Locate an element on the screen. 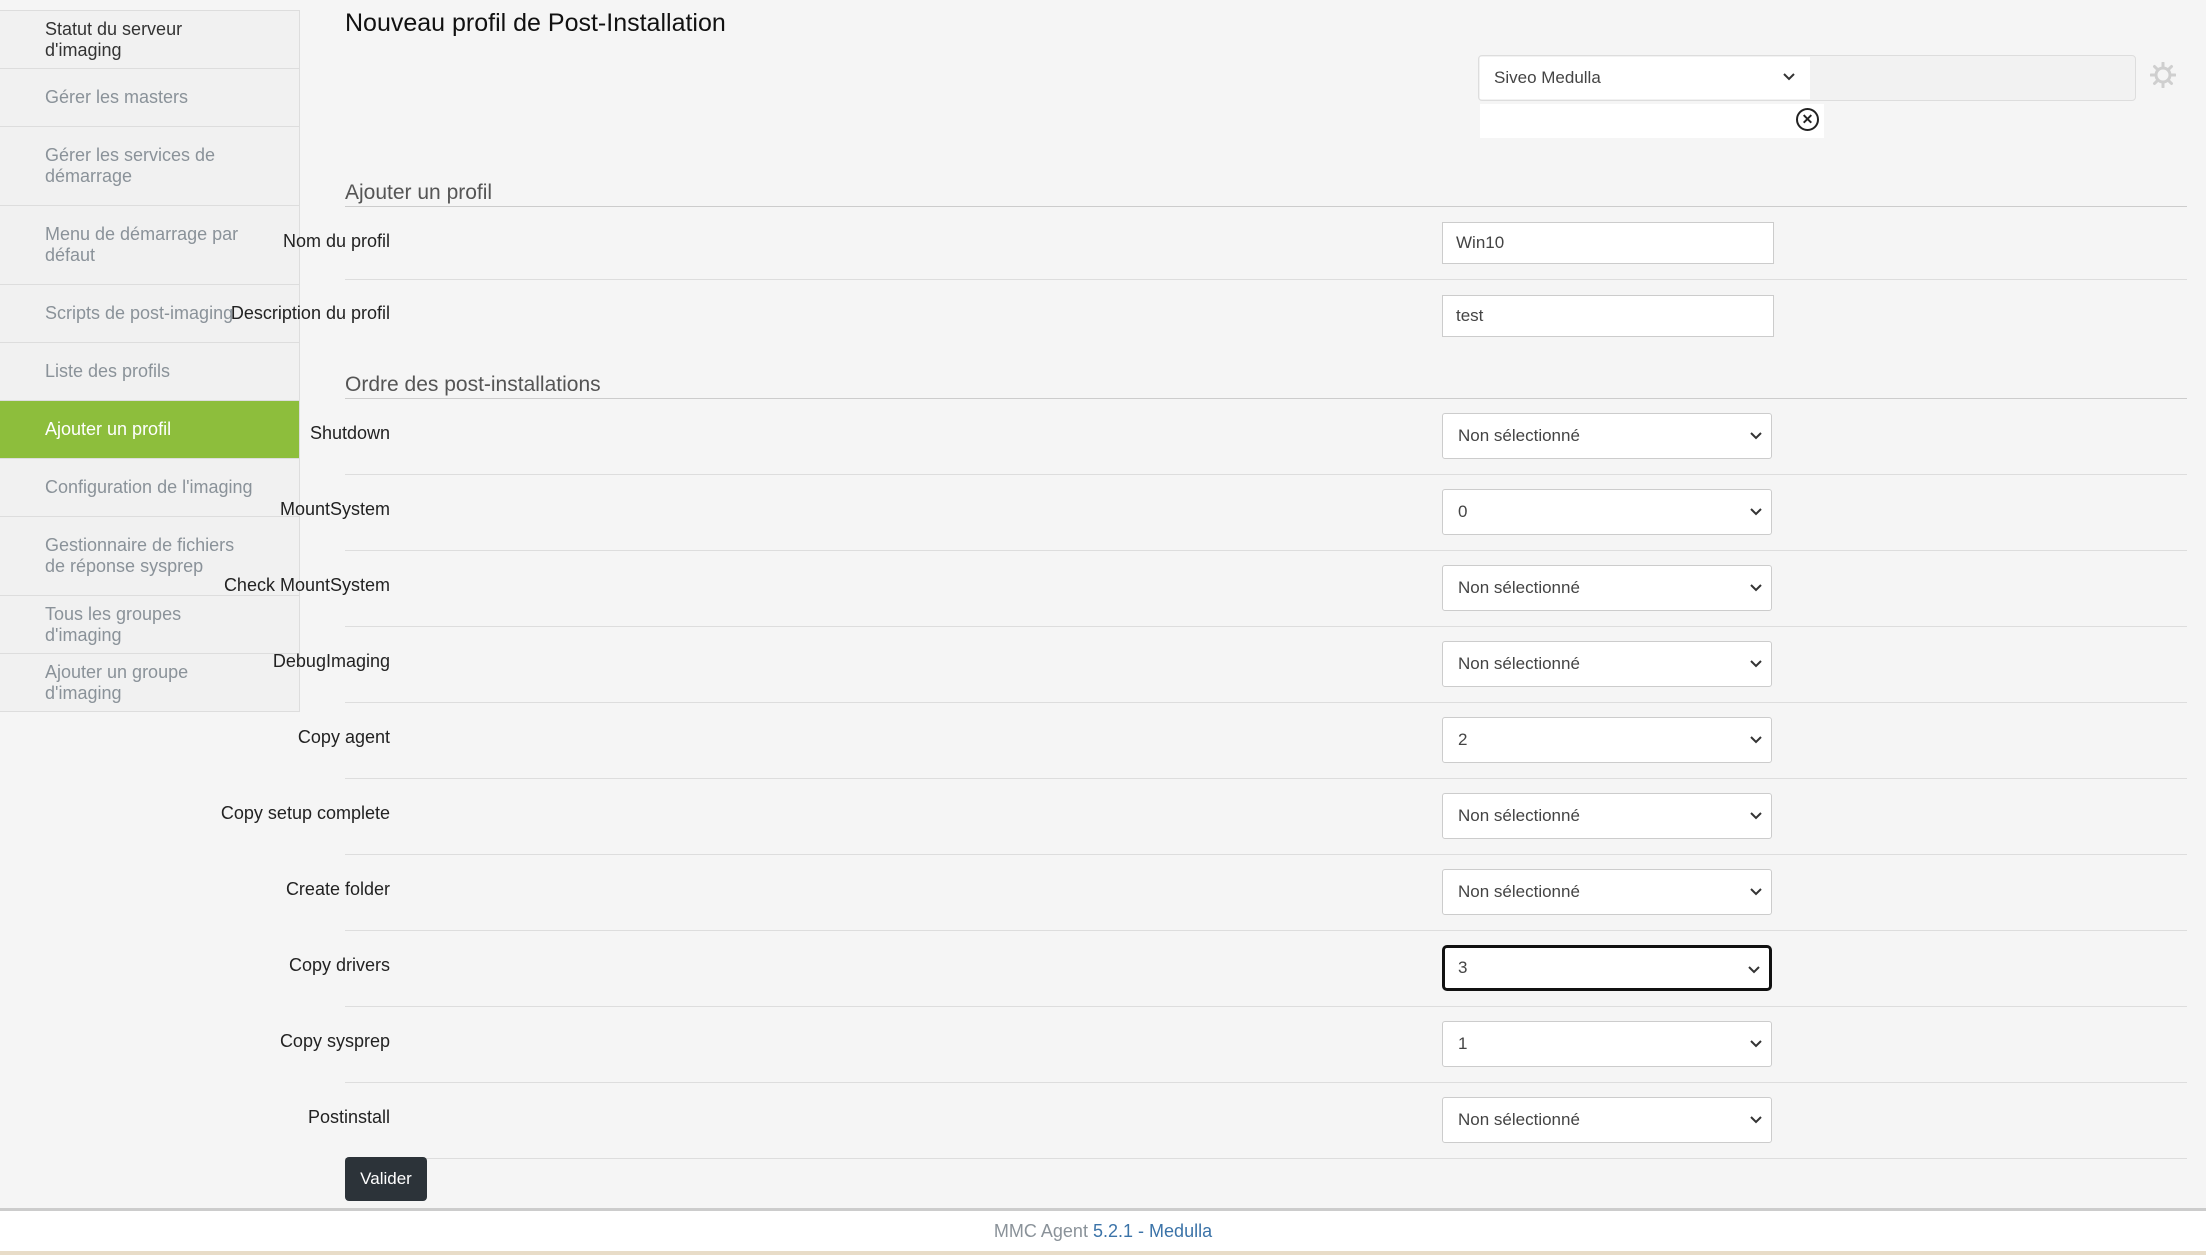 This screenshot has height=1255, width=2206. postinstall-row: Shutdown Non sélectionné is located at coordinates (1248, 437).